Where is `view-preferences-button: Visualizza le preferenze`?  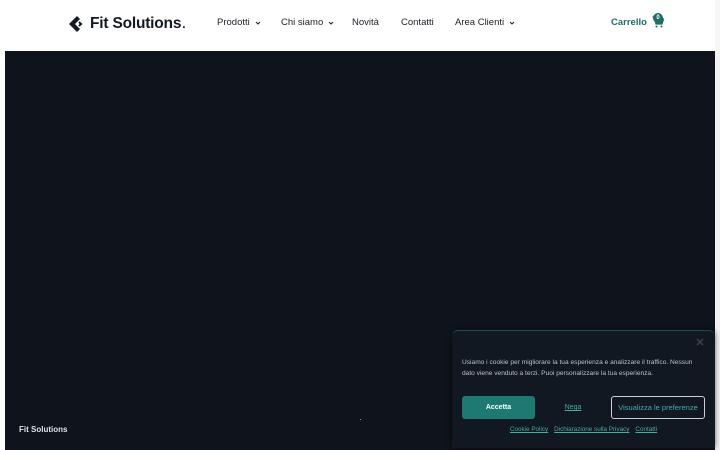
view-preferences-button: Visualizza le preferenze is located at coordinates (658, 407).